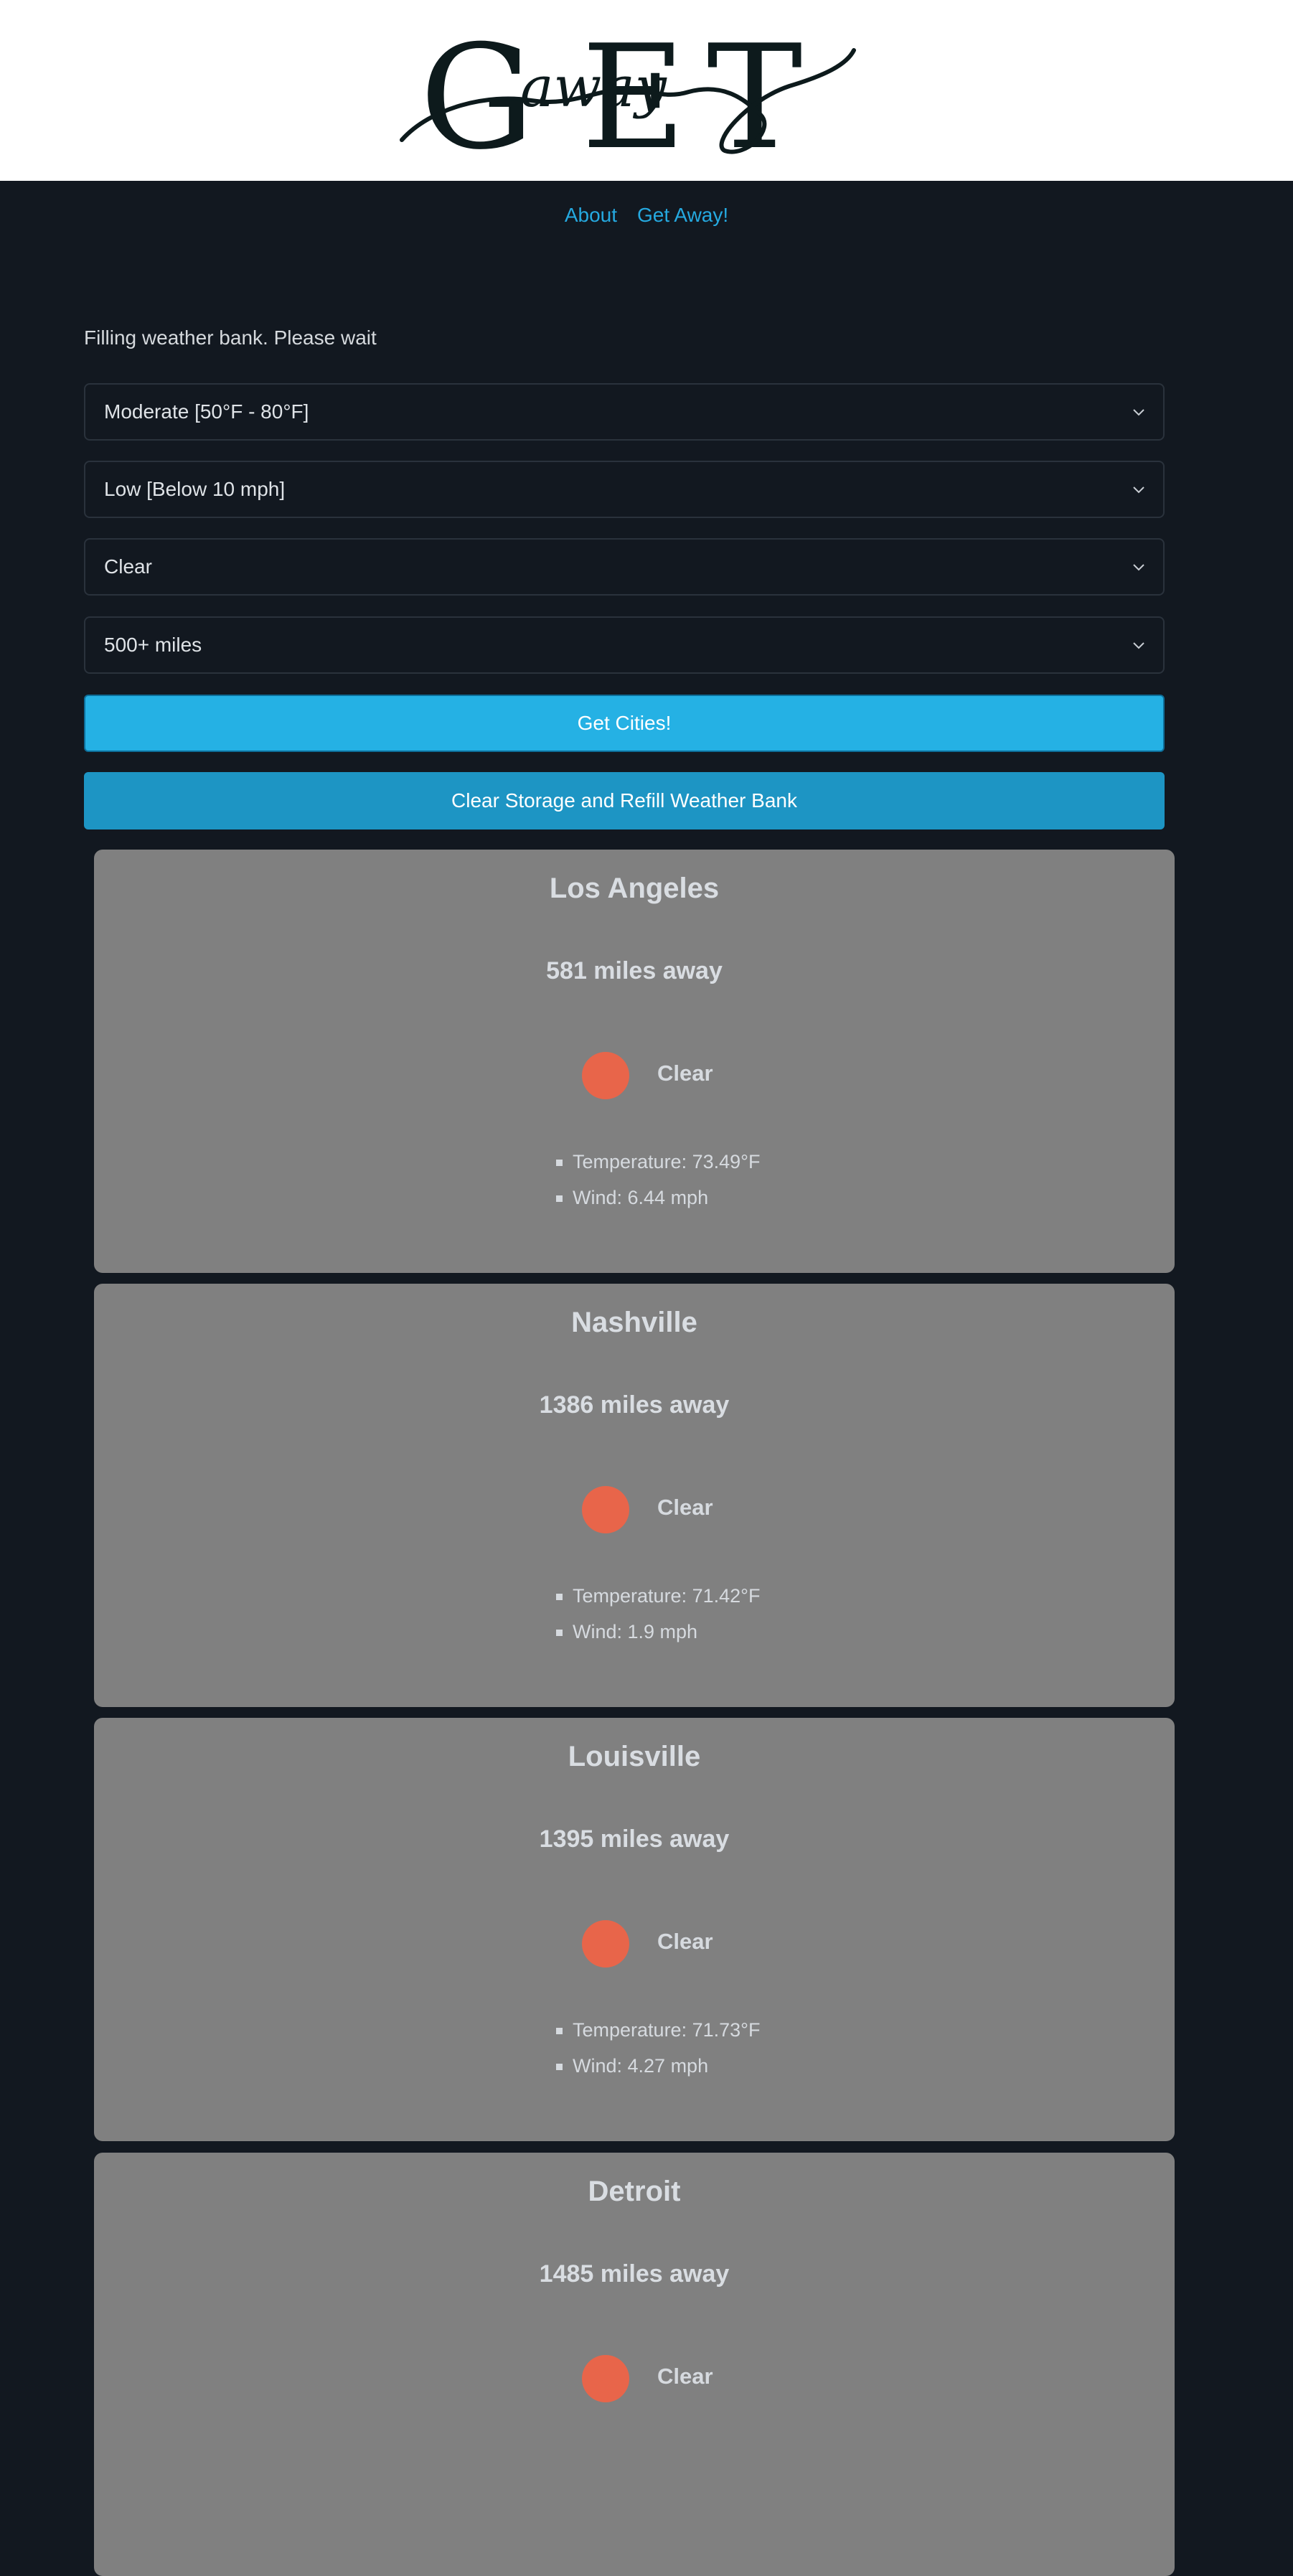 The width and height of the screenshot is (1293, 2576). What do you see at coordinates (206, 411) in the screenshot?
I see `temperature-select-value: Moderate [50°F - 80°F]` at bounding box center [206, 411].